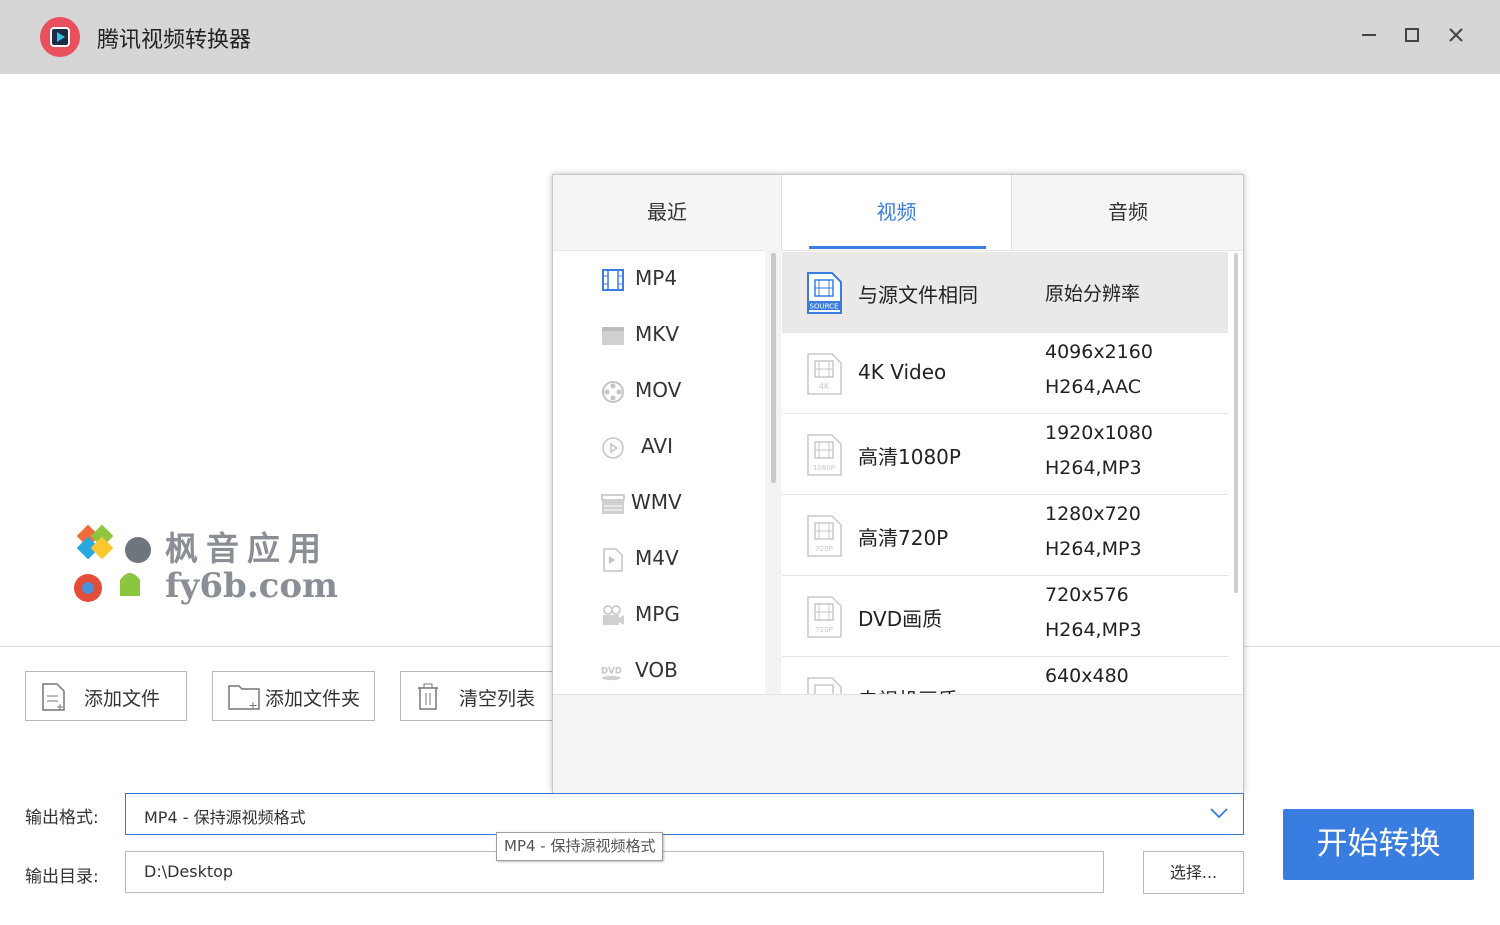 The image size is (1500, 925). I want to click on format-list: MP4 MKV MOV AVI WMV M4V MPG DVD VOB, so click(663, 472).